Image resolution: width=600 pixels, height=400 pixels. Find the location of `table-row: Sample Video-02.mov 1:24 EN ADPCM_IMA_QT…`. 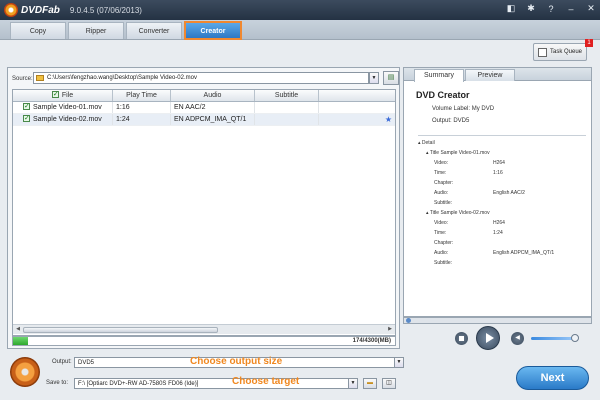

table-row: Sample Video-02.mov 1:24 EN ADPCM_IMA_QT… is located at coordinates (204, 120).